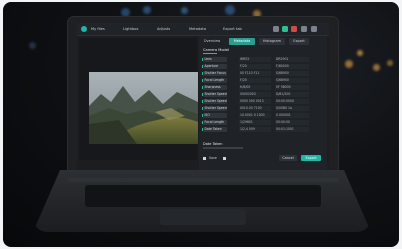 Image resolution: width=402 pixels, height=249 pixels. Describe the element at coordinates (255, 122) in the screenshot. I see `row-value: 1/29601` at that location.